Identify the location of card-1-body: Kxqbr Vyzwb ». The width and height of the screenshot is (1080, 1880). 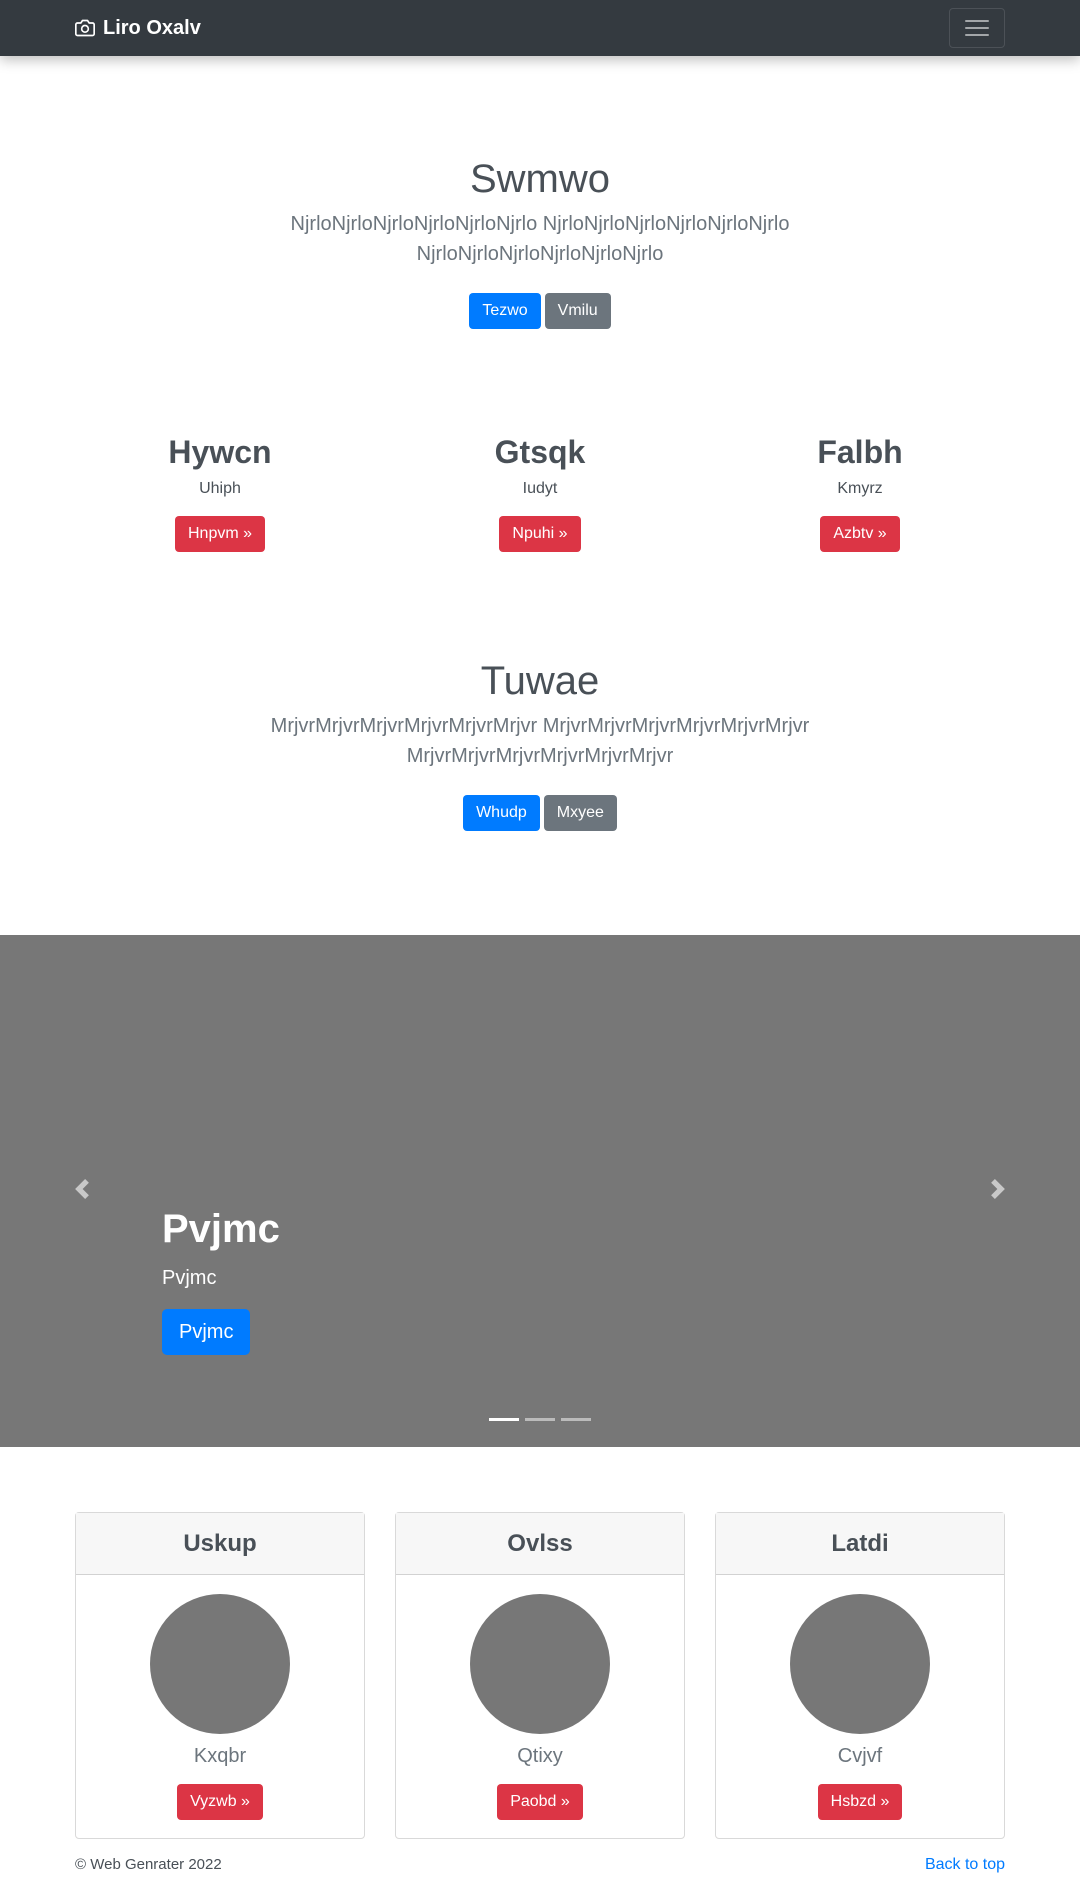
(220, 1697).